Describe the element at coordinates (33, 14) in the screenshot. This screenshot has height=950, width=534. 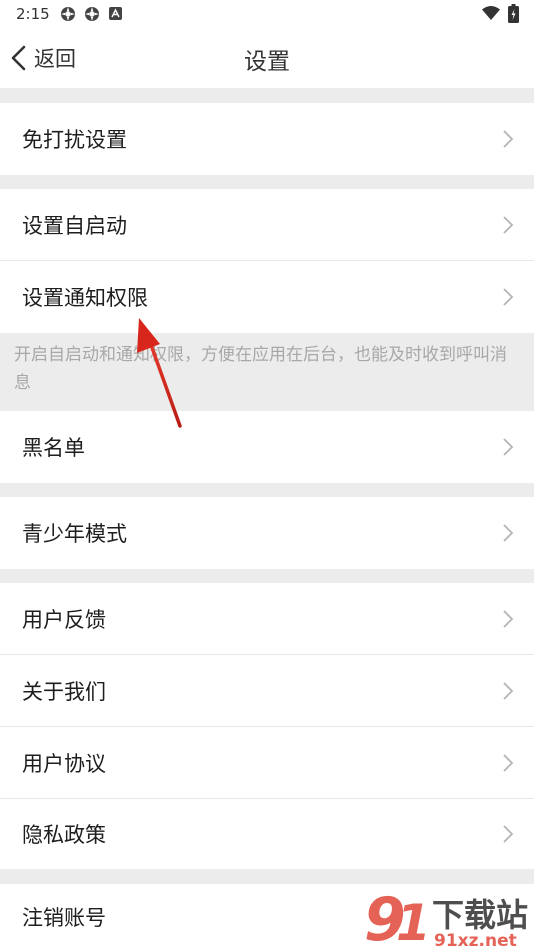
I see `status-time: 2:15` at that location.